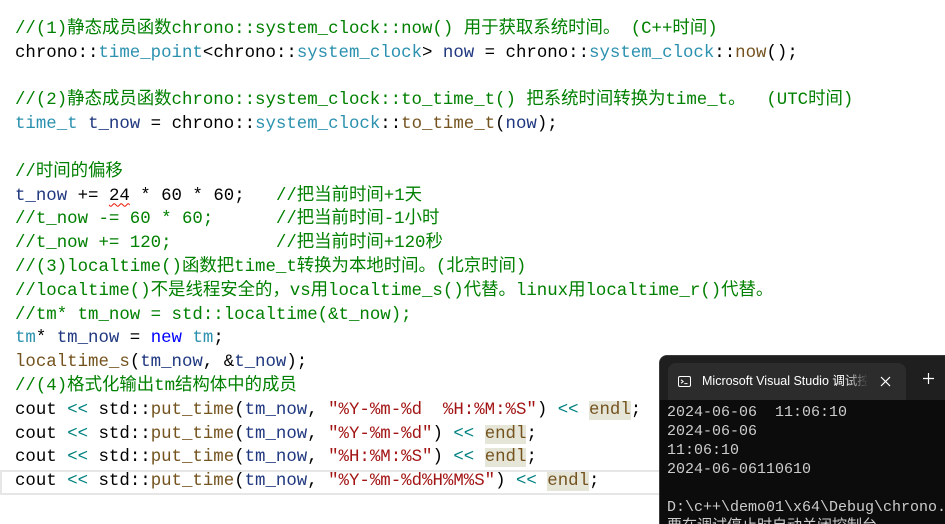 The height and width of the screenshot is (524, 945). I want to click on console-tab-title: Microsoft Visual Studio 调试控制台, so click(785, 381).